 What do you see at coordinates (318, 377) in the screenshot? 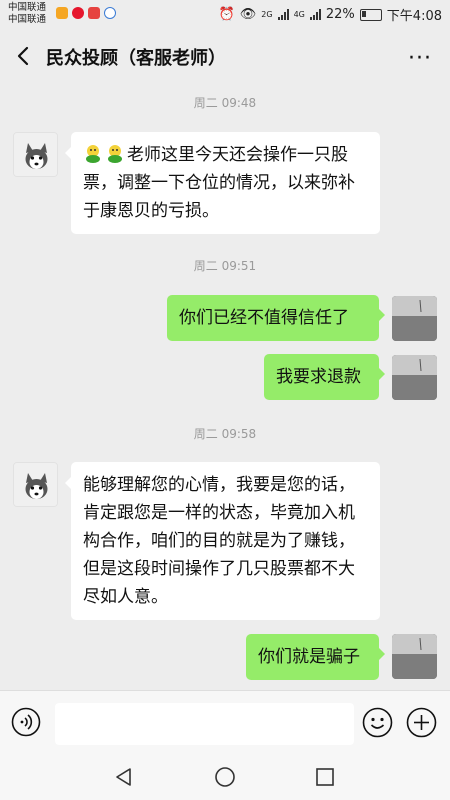
I see `message-text: 我要求退款` at bounding box center [318, 377].